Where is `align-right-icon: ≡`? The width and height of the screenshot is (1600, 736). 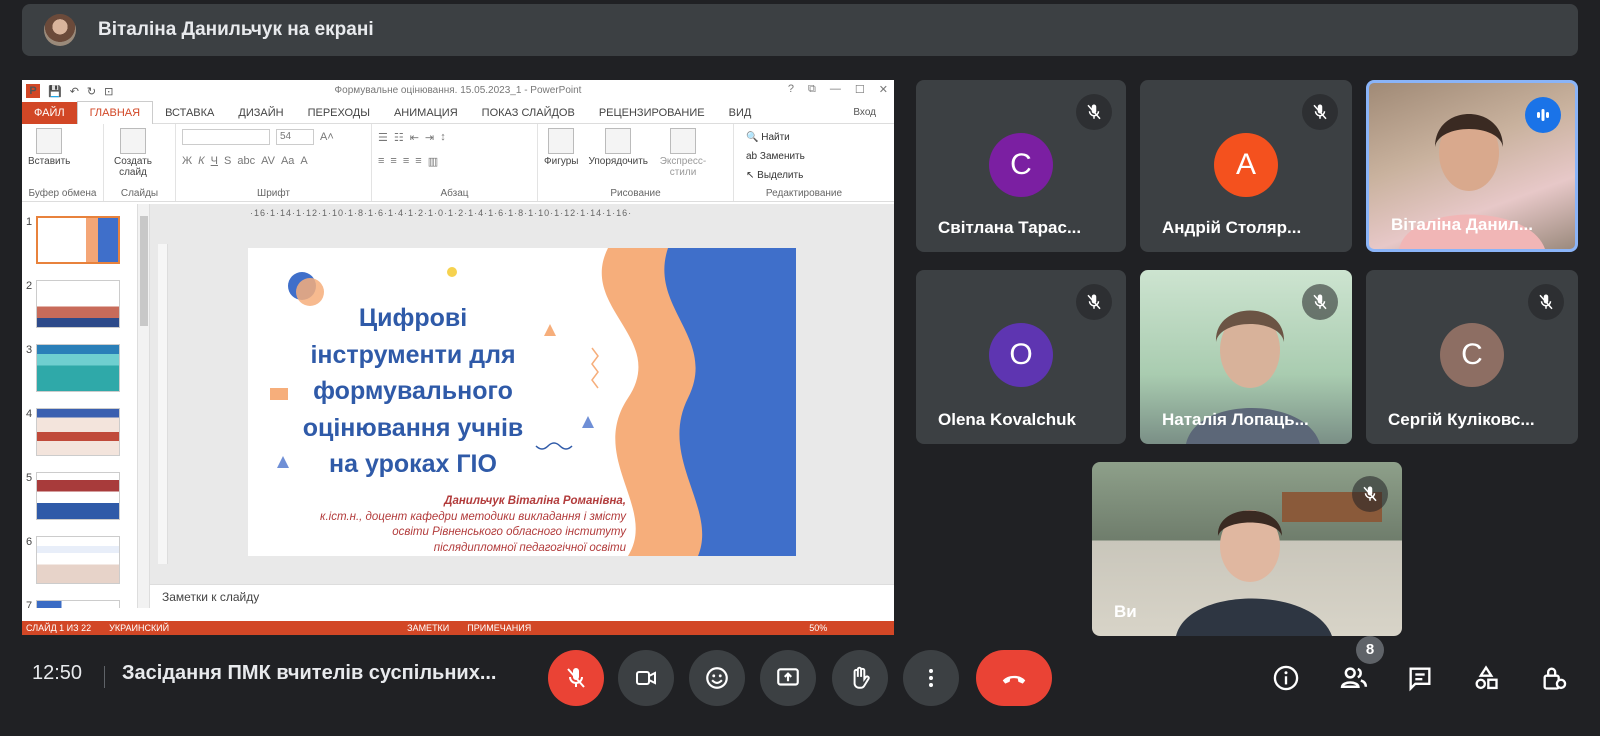 align-right-icon: ≡ is located at coordinates (406, 161).